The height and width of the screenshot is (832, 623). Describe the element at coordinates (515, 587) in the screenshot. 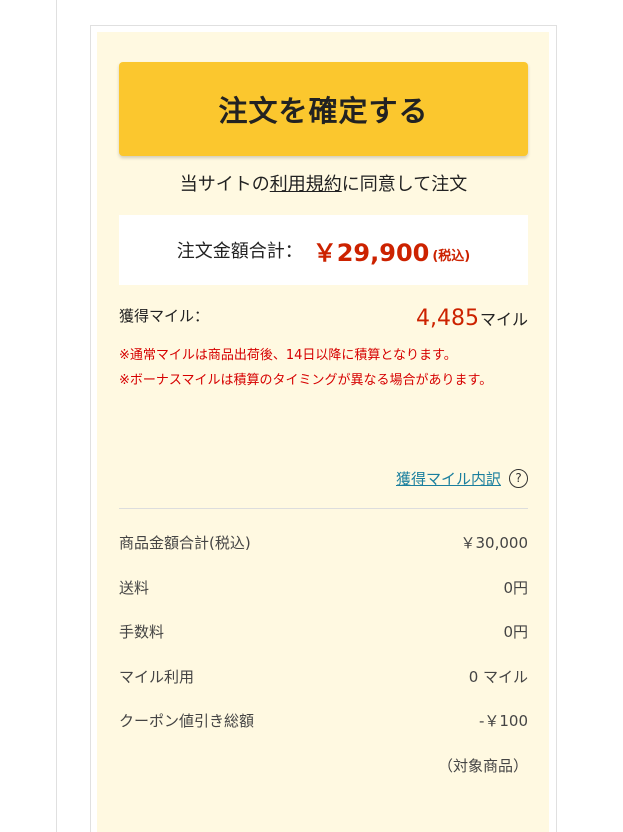

I see `shipping-value: 0円` at that location.